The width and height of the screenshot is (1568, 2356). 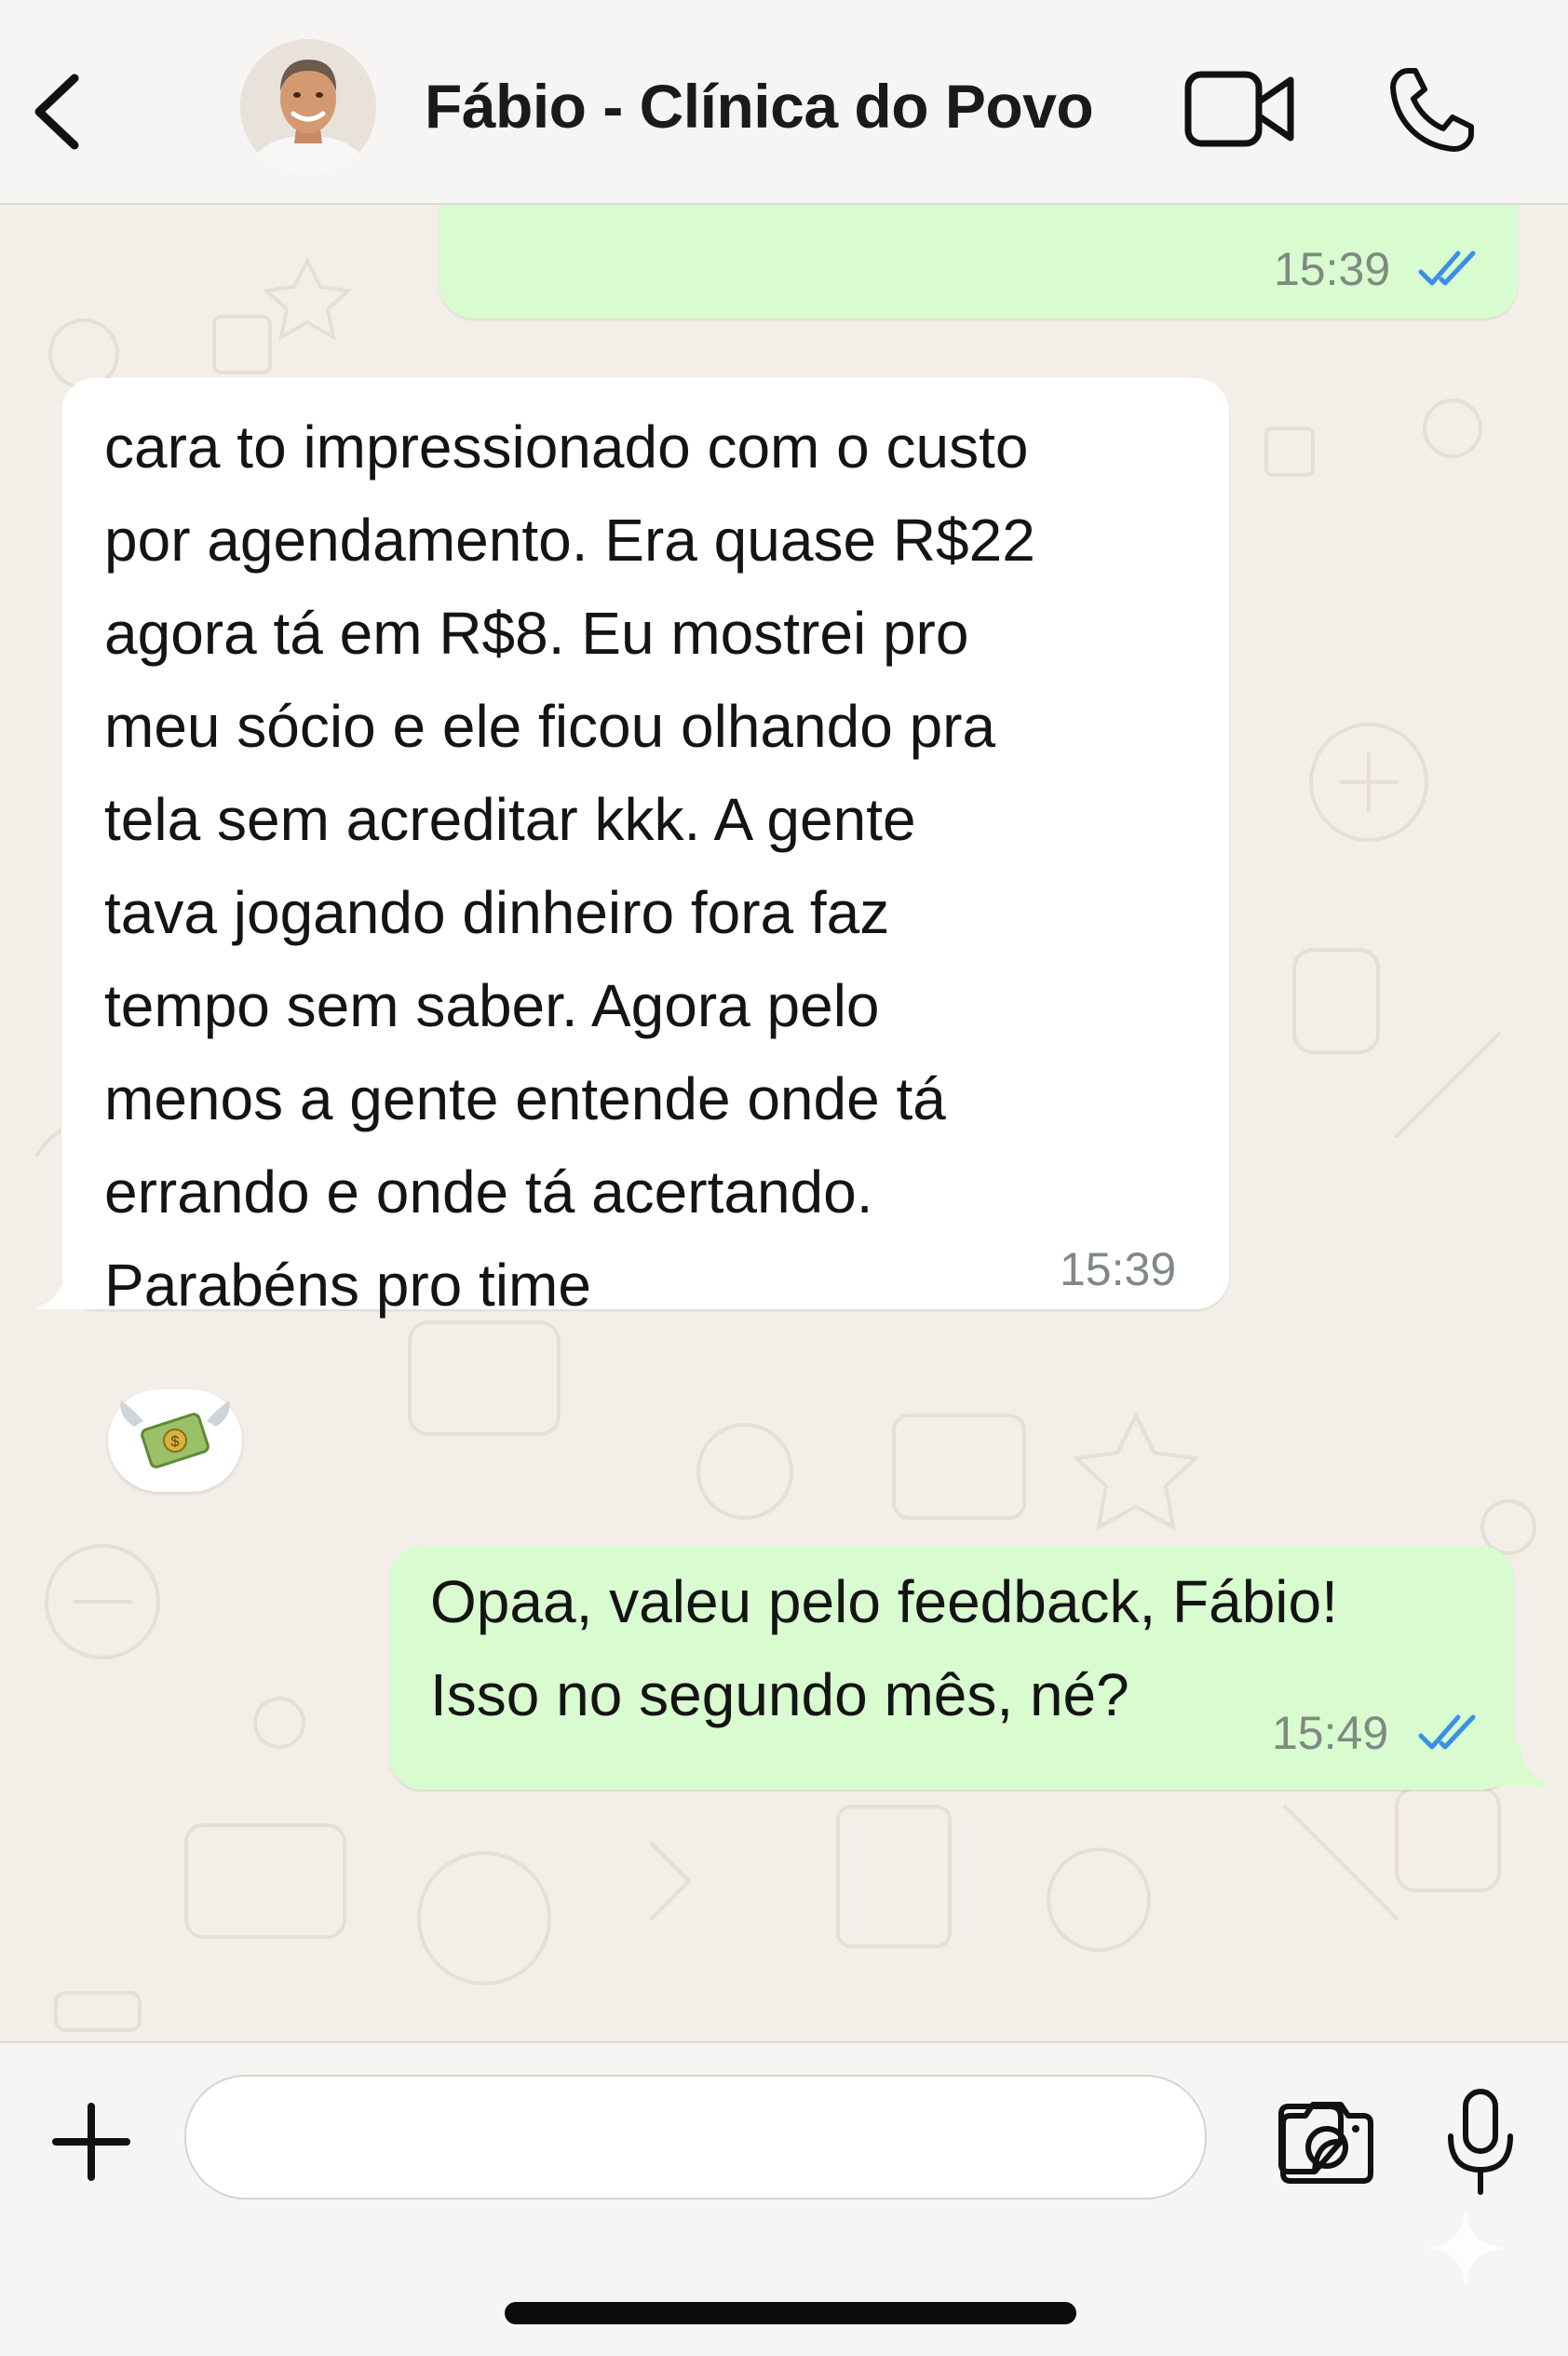 I want to click on contact-photo, so click(x=308, y=107).